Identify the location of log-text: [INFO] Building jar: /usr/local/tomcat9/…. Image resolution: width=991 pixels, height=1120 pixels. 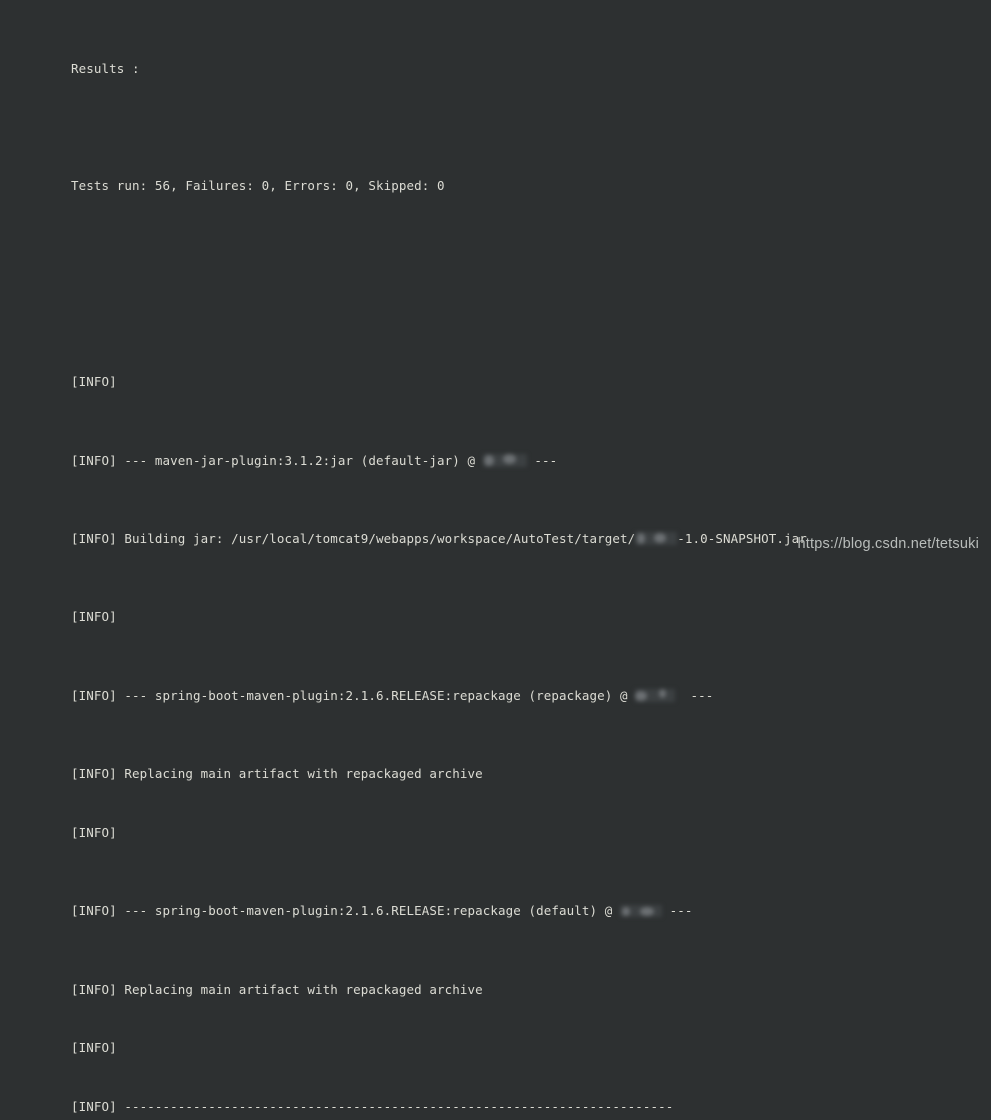
(353, 539).